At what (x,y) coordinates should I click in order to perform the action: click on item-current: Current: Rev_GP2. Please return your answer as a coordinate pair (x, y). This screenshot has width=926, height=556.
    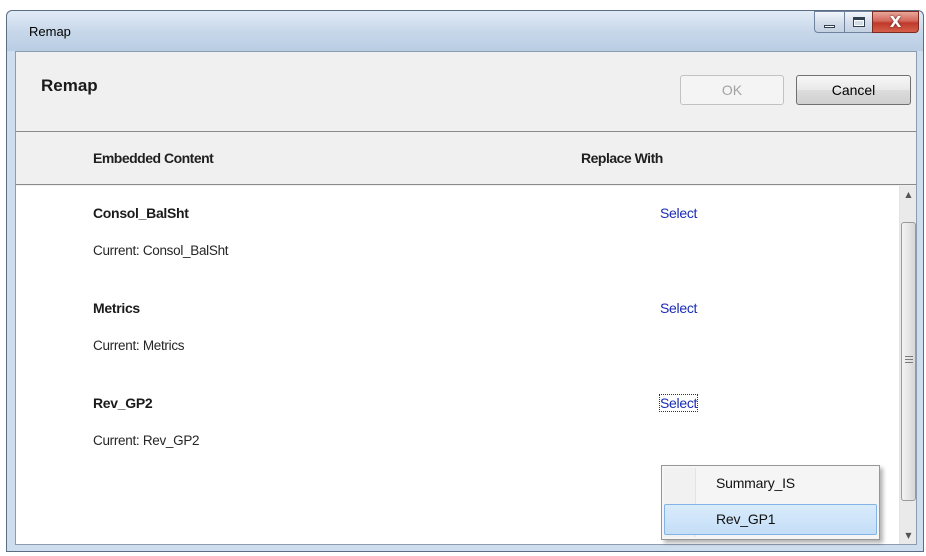
    Looking at the image, I should click on (146, 440).